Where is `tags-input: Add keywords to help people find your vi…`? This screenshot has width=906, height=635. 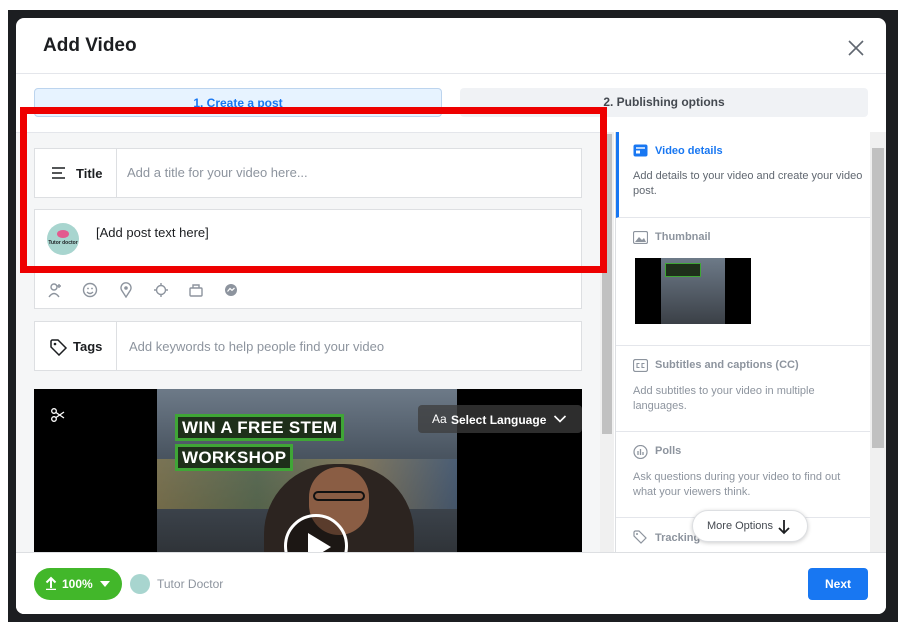 tags-input: Add keywords to help people find your vi… is located at coordinates (256, 346).